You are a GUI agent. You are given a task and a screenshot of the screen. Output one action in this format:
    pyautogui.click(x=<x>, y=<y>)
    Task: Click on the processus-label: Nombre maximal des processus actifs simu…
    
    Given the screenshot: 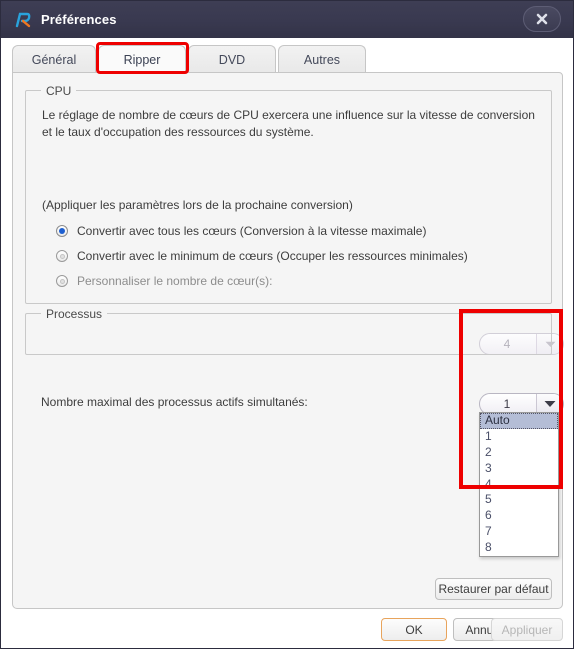 What is the action you would take?
    pyautogui.click(x=174, y=402)
    